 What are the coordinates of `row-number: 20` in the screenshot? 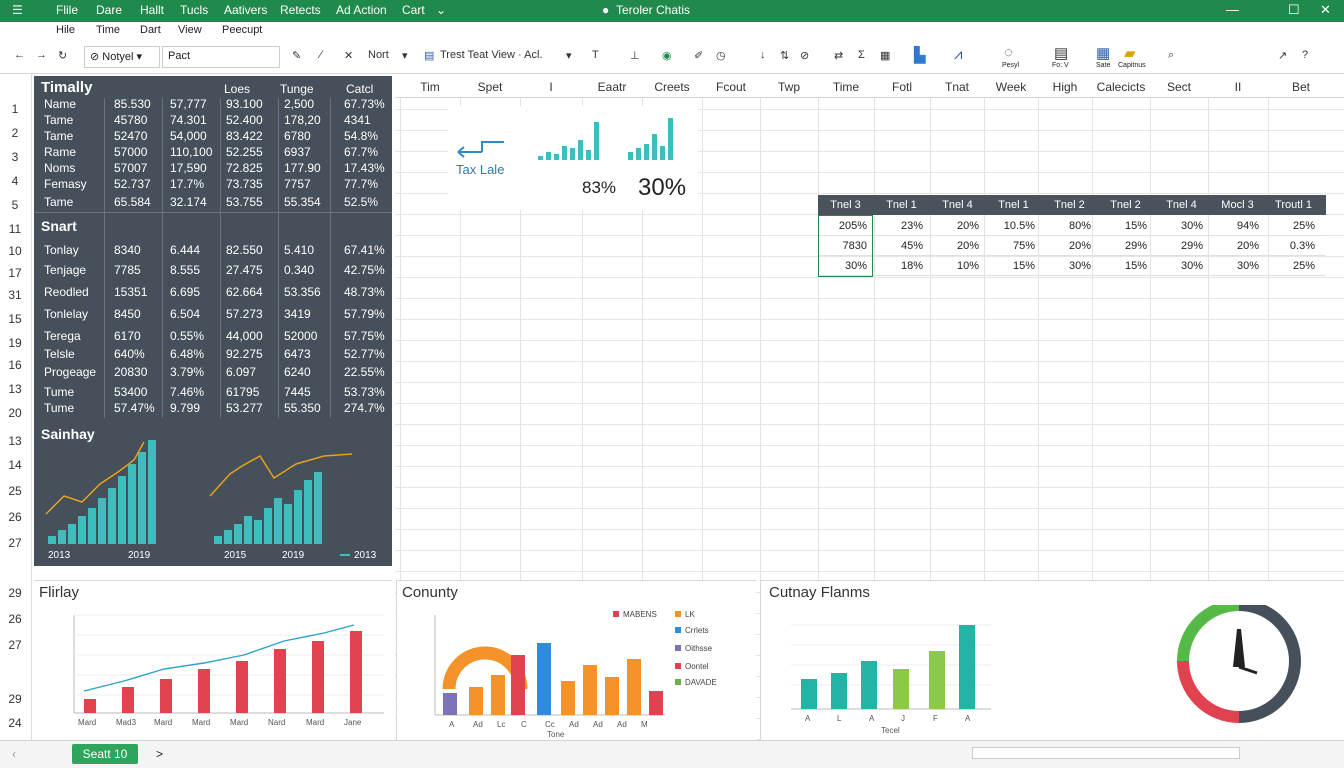 It's located at (15, 413).